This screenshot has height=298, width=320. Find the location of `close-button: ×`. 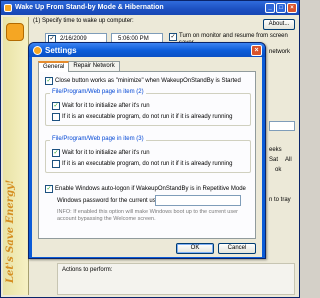

close-button: × is located at coordinates (292, 8).